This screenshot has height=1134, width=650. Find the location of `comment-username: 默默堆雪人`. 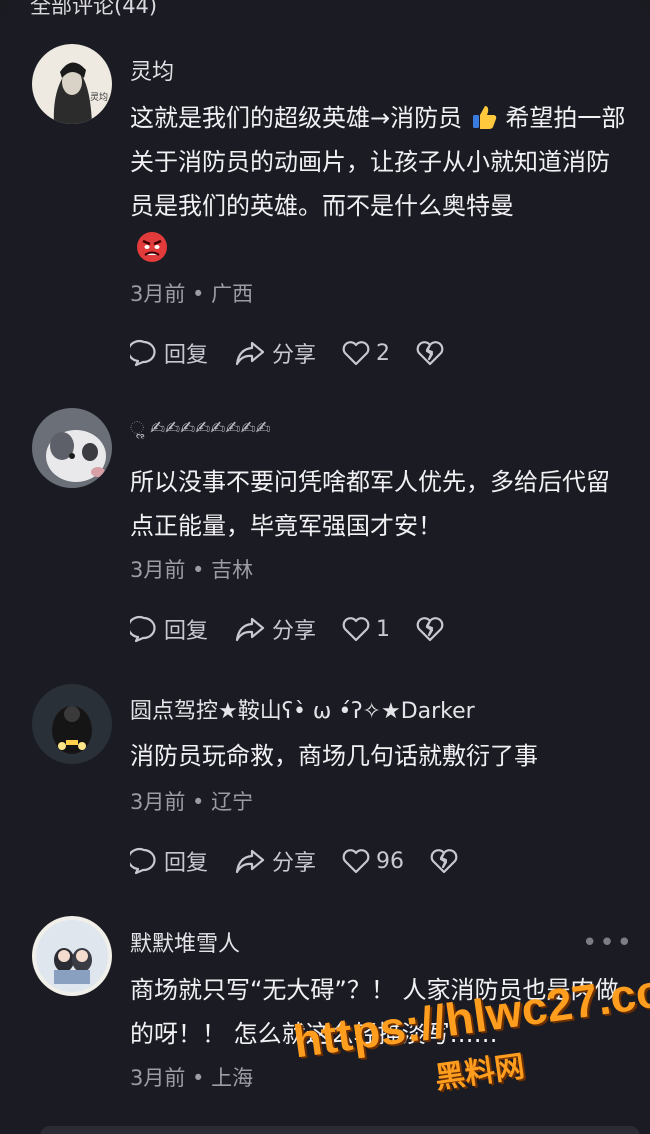

comment-username: 默默堆雪人 is located at coordinates (185, 942).